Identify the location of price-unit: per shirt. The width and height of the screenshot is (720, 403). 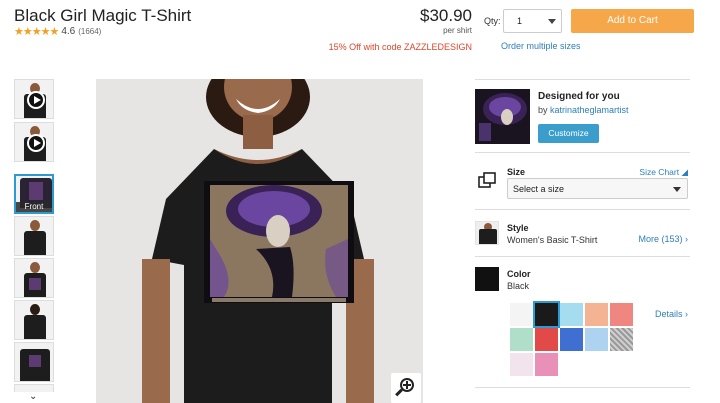
(457, 30).